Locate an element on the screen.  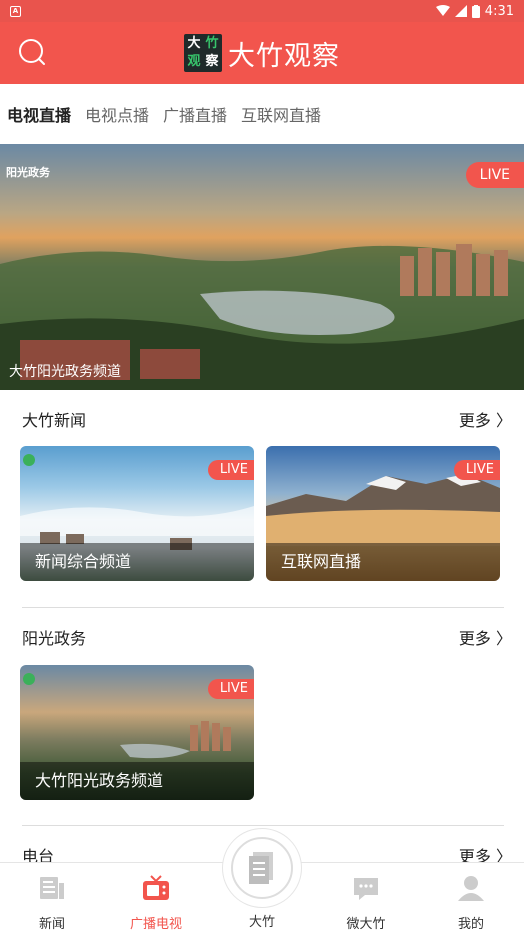
channel-card-internet: LIVE 互联网直播 is located at coordinates (383, 513).